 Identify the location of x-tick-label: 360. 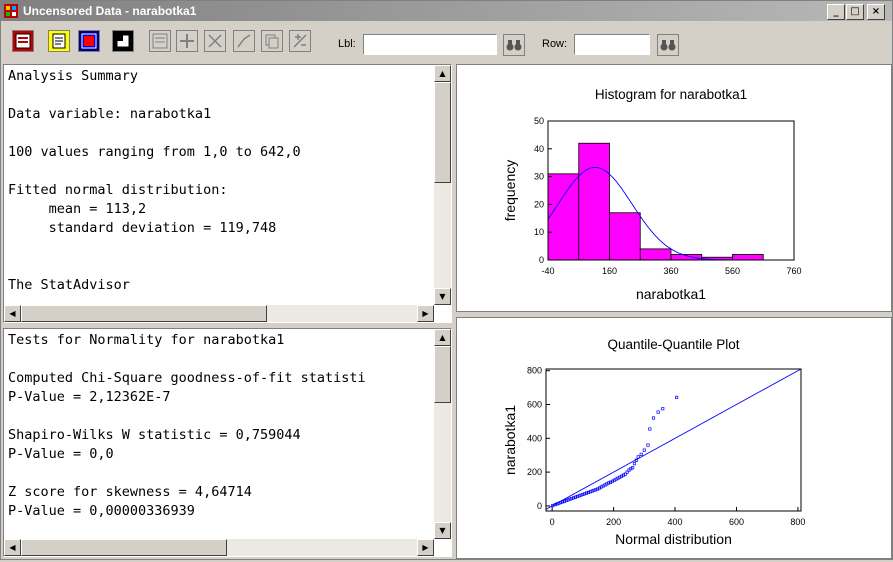
(670, 271).